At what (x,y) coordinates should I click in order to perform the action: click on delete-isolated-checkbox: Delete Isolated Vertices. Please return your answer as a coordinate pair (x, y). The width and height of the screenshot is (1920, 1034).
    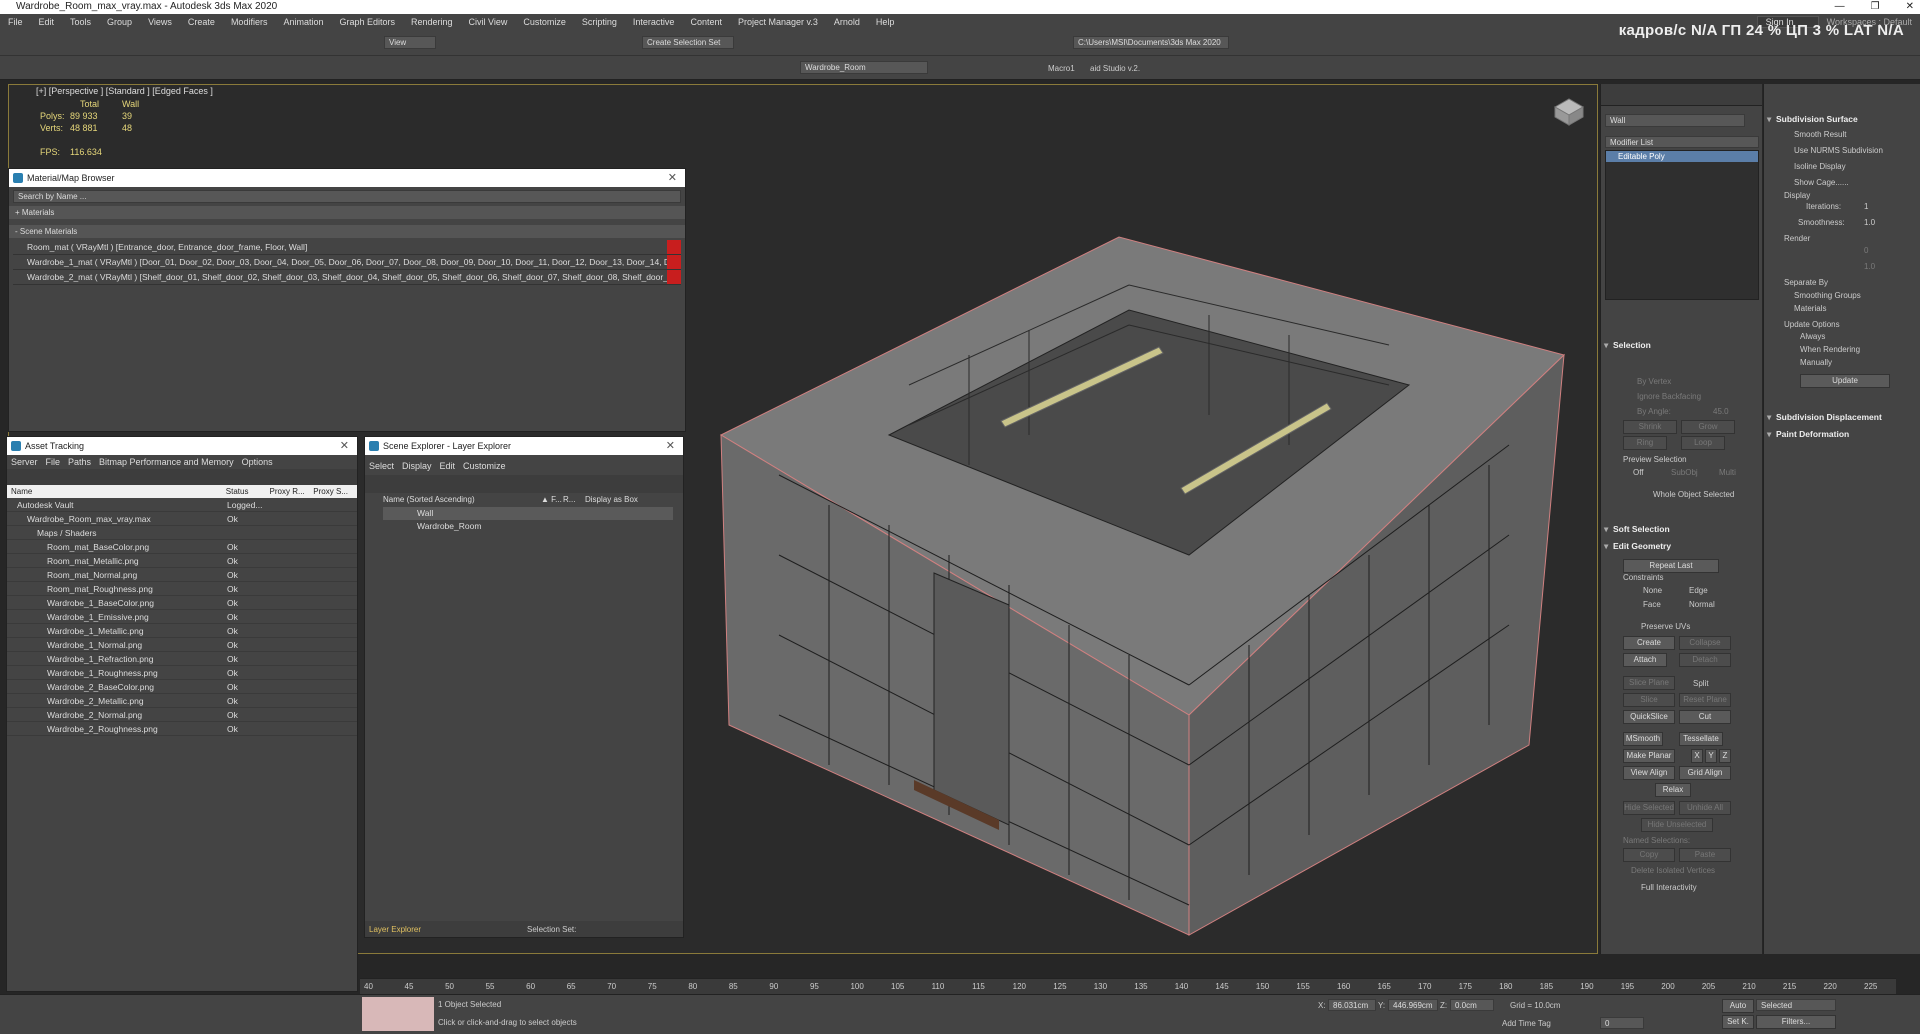
    Looking at the image, I should click on (1673, 870).